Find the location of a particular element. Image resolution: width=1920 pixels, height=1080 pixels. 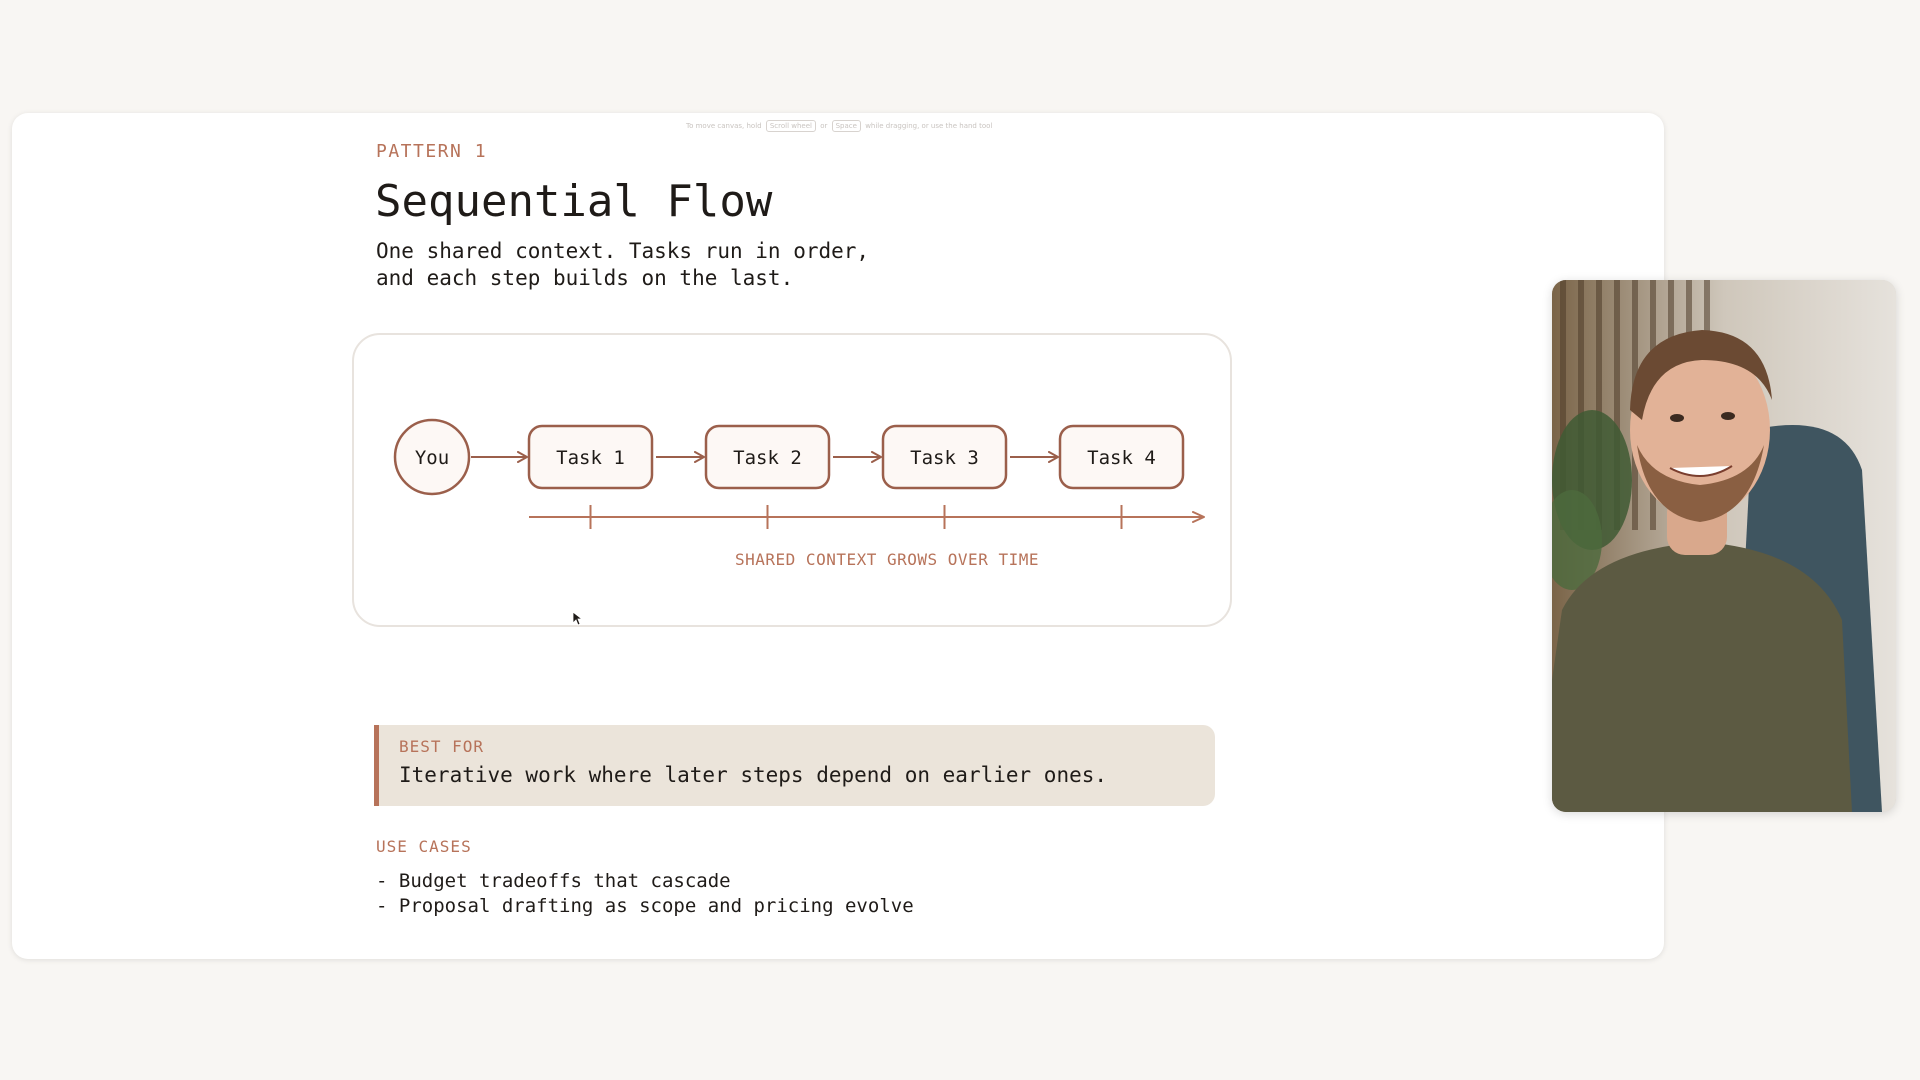

node-task-4: Task 4 is located at coordinates (1121, 457).